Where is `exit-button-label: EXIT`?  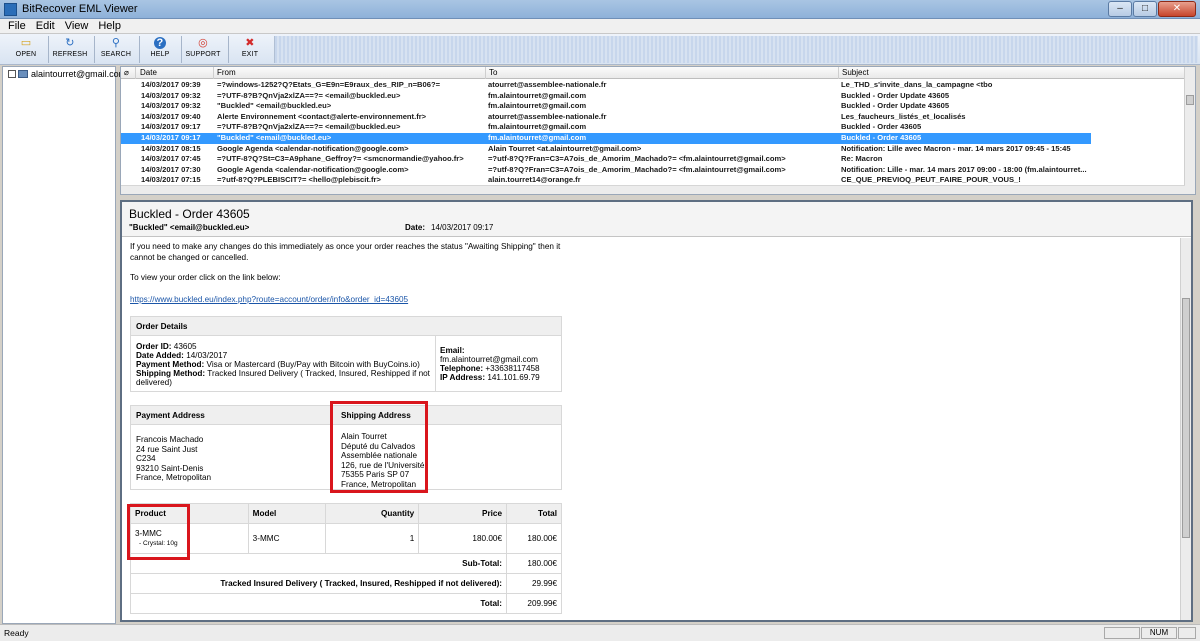
exit-button-label: EXIT is located at coordinates (250, 54).